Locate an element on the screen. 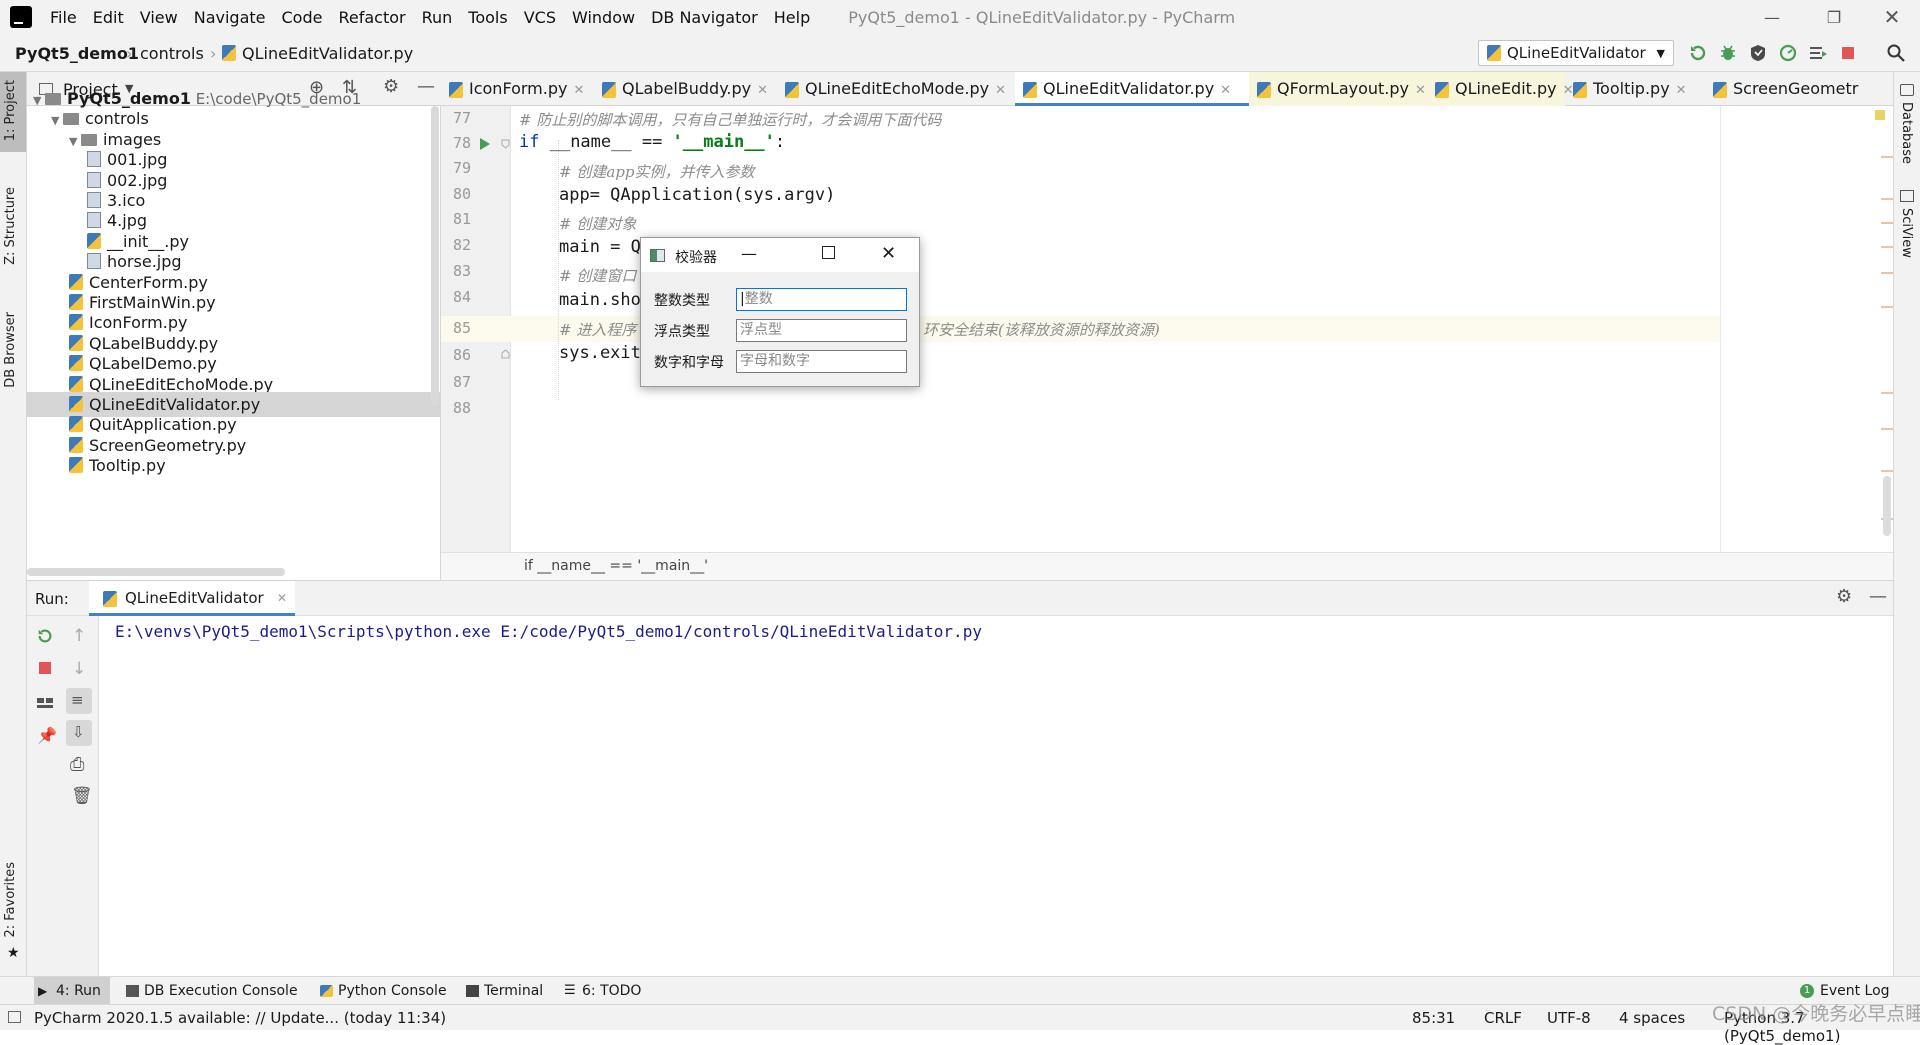 The width and height of the screenshot is (1920, 1045). menu-edit: Edit is located at coordinates (108, 17).